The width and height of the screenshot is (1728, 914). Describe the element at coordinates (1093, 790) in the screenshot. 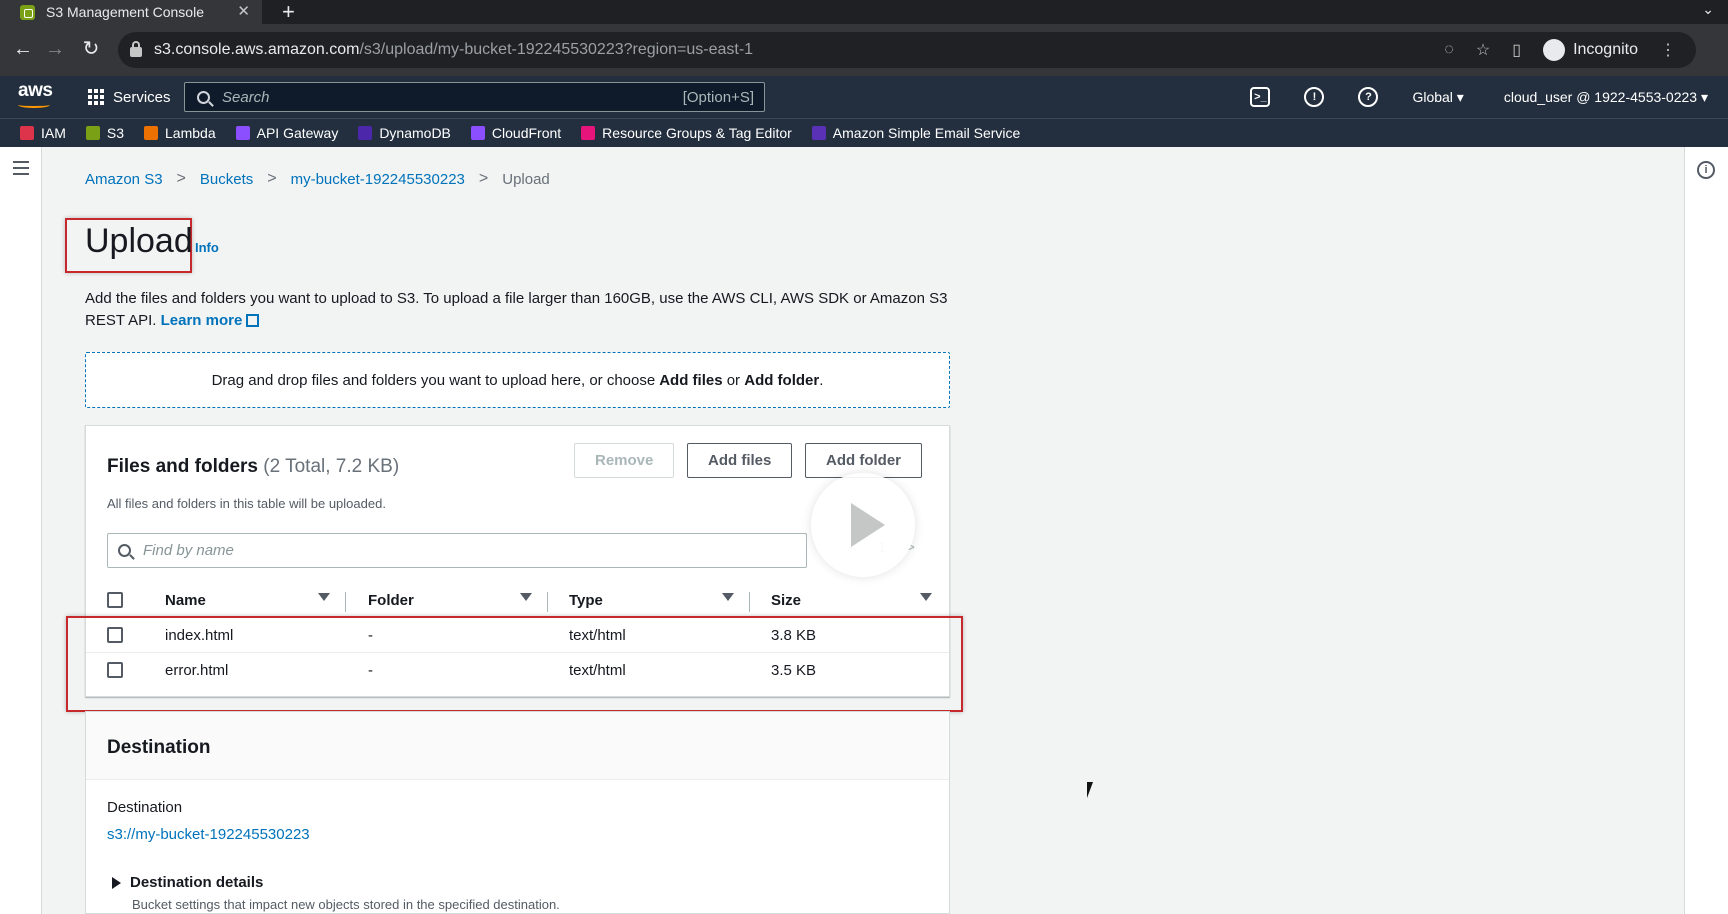

I see `mouse-cursor-icon` at that location.